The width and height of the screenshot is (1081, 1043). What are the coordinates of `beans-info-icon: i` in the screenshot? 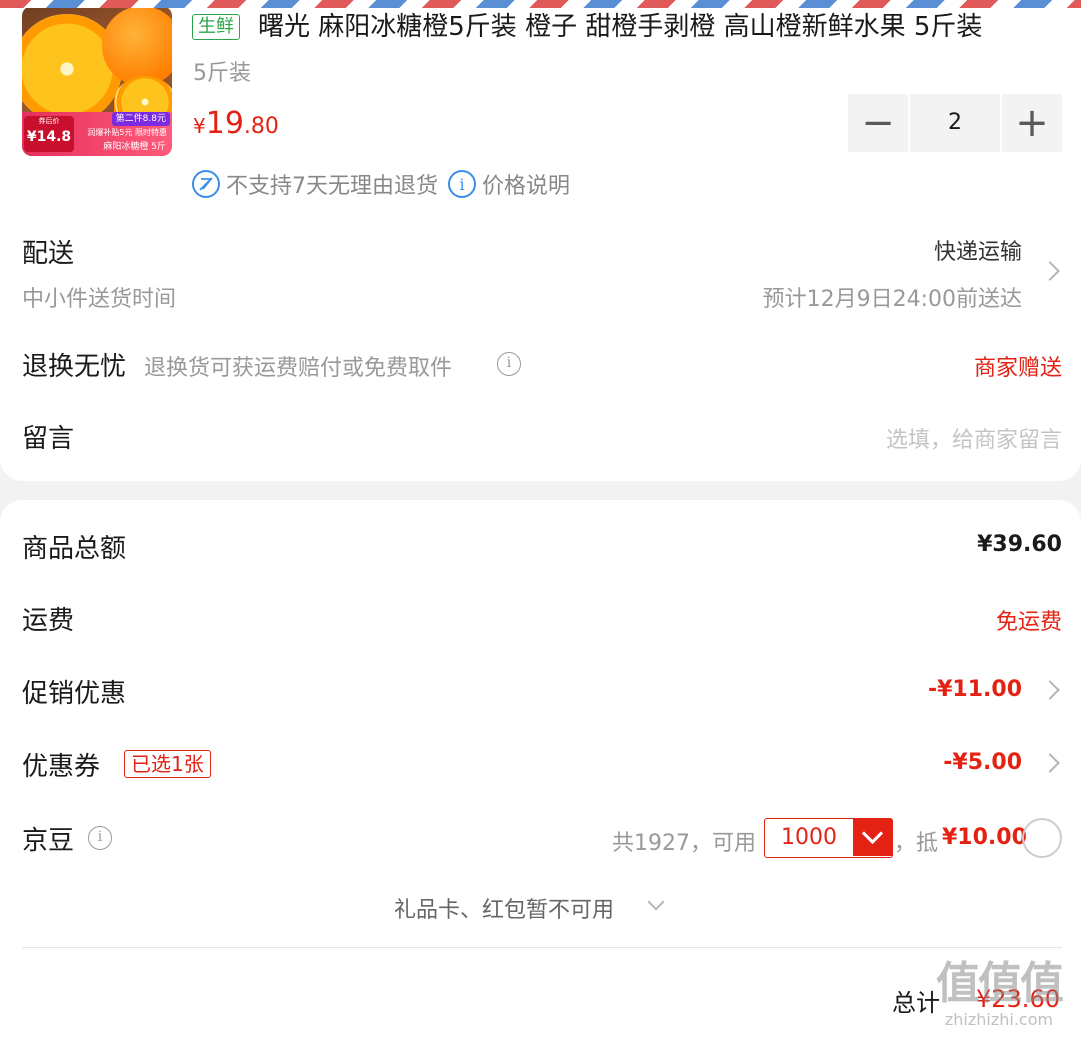 It's located at (100, 838).